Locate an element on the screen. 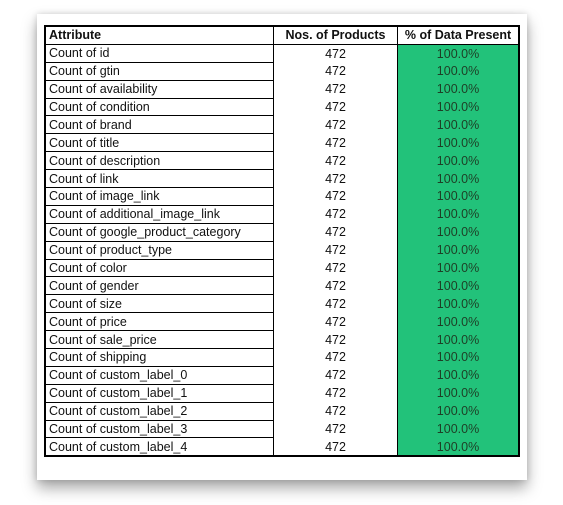 This screenshot has width=563, height=505. attribute-cell: Count of gender is located at coordinates (159, 286).